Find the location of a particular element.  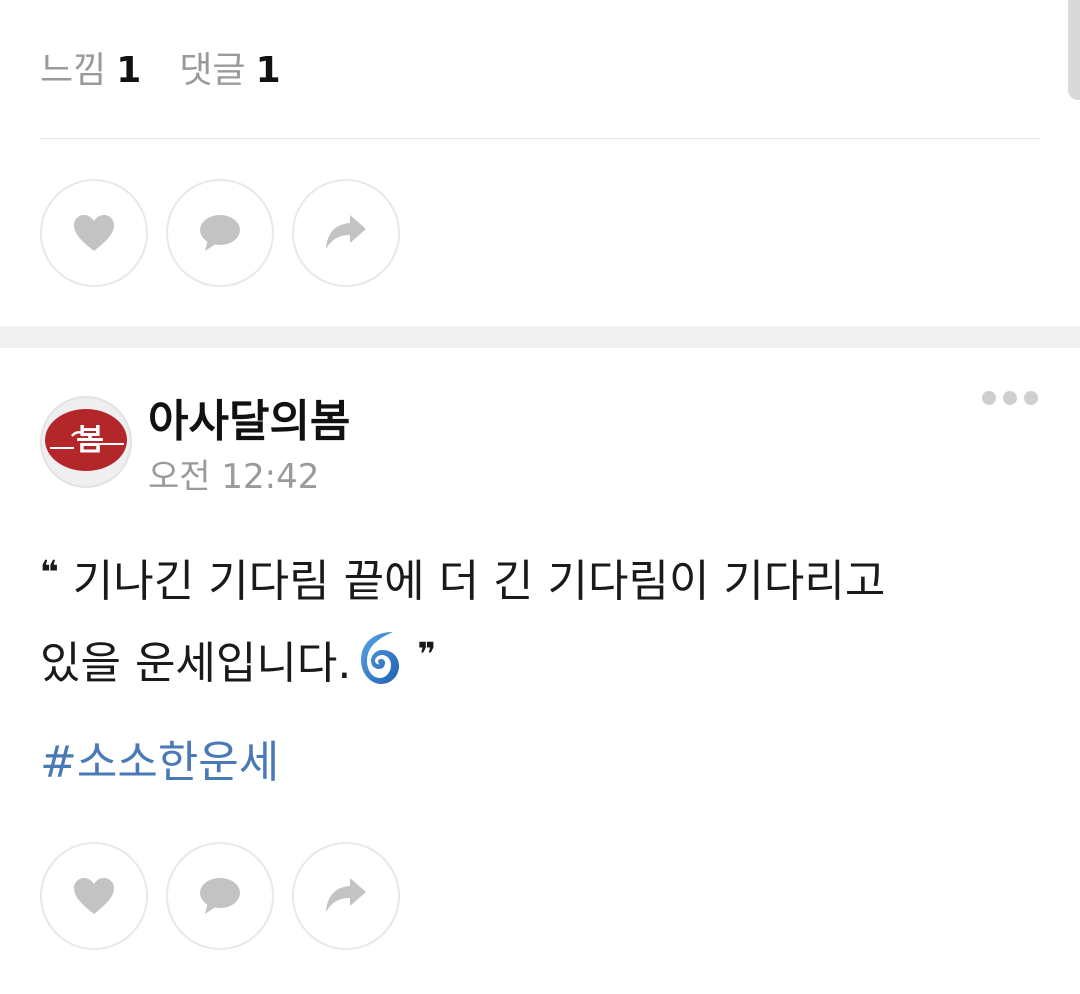

cyclone-icon is located at coordinates (378, 658).